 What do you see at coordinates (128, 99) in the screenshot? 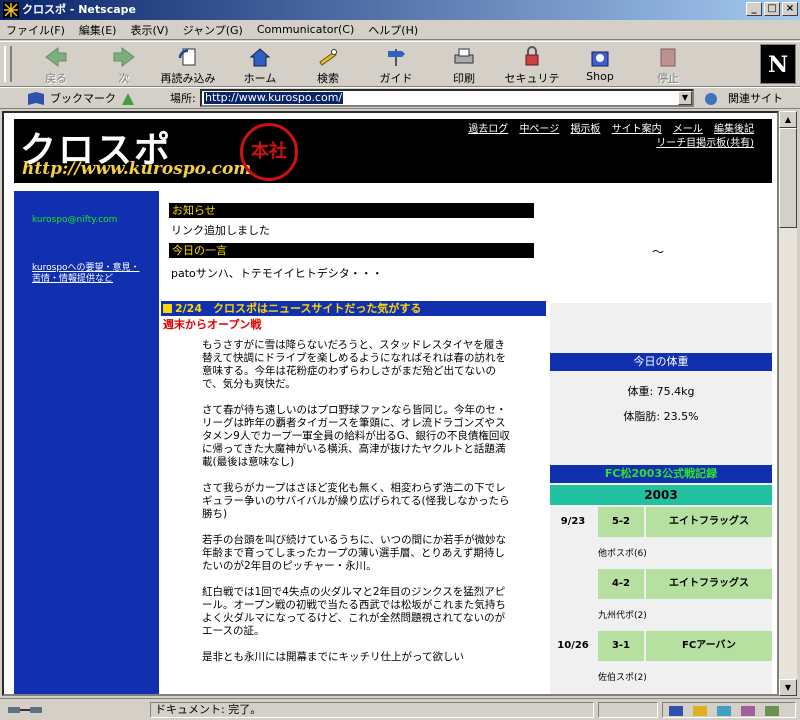
I see `page-proxy-icon` at bounding box center [128, 99].